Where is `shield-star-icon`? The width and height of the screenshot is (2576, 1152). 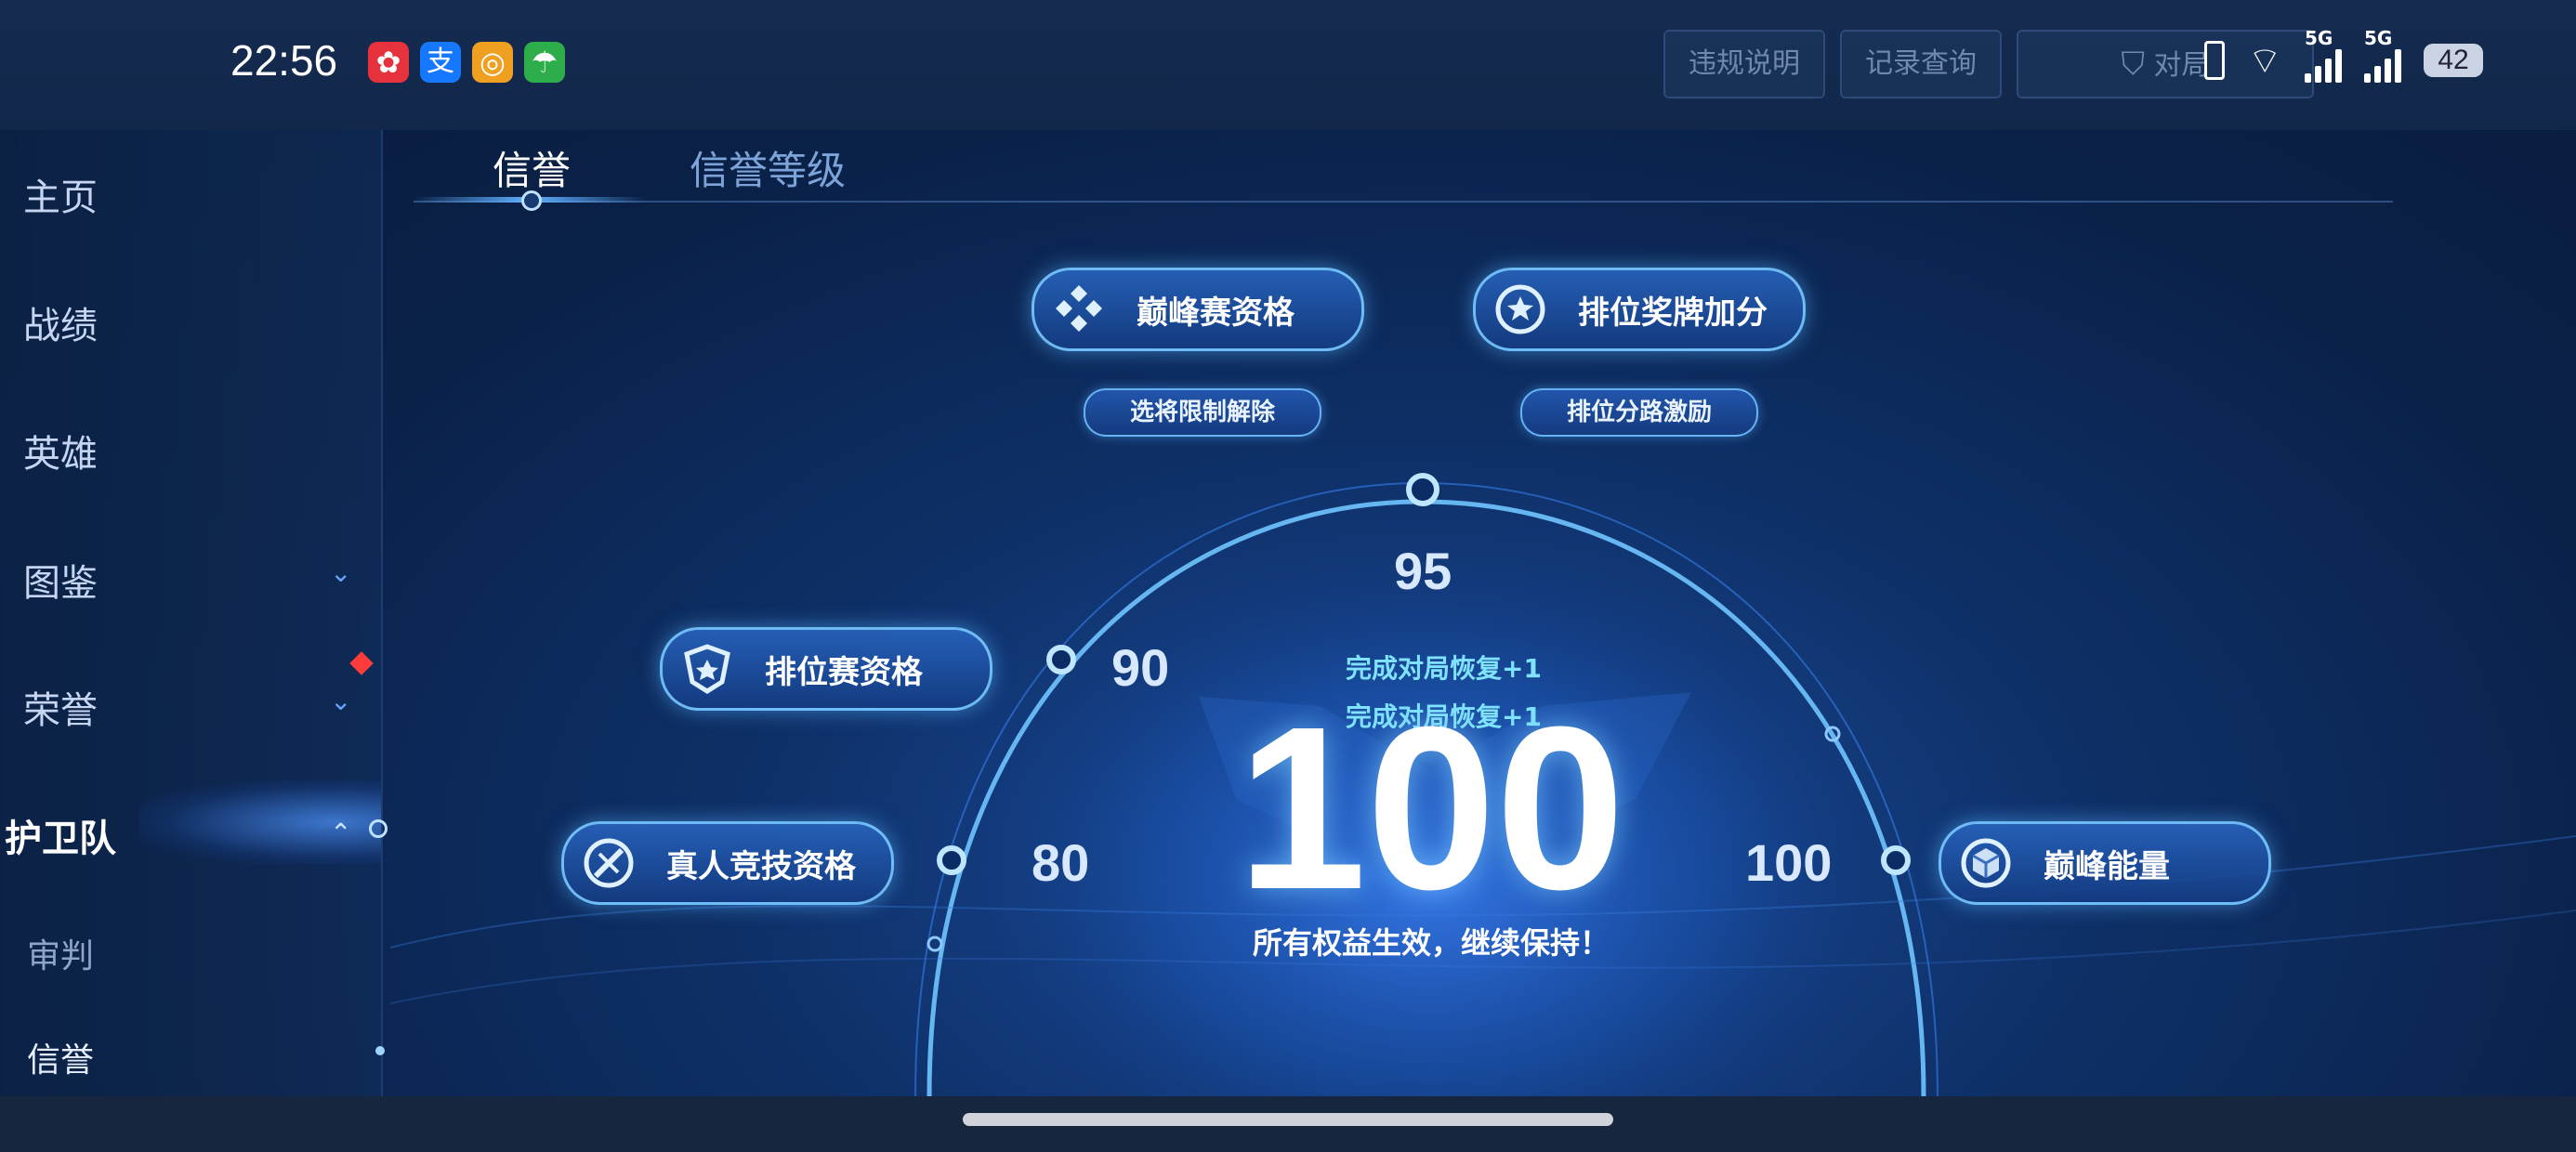 shield-star-icon is located at coordinates (707, 669).